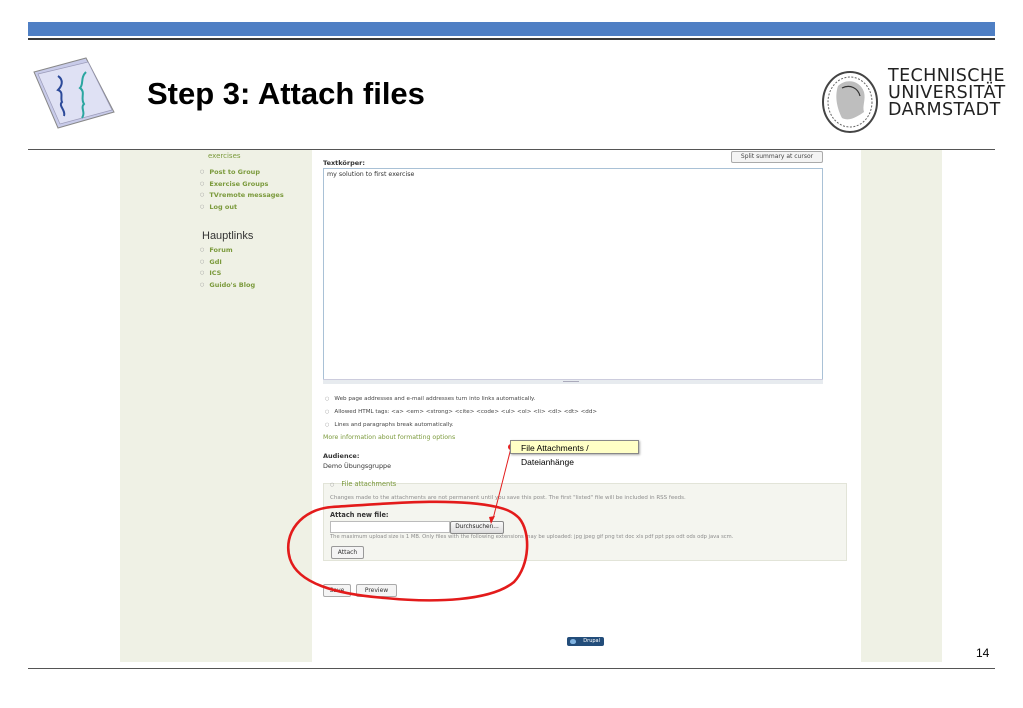 Image resolution: width=1023 pixels, height=708 pixels. What do you see at coordinates (492, 520) in the screenshot?
I see `callout-arrowhead-icon` at bounding box center [492, 520].